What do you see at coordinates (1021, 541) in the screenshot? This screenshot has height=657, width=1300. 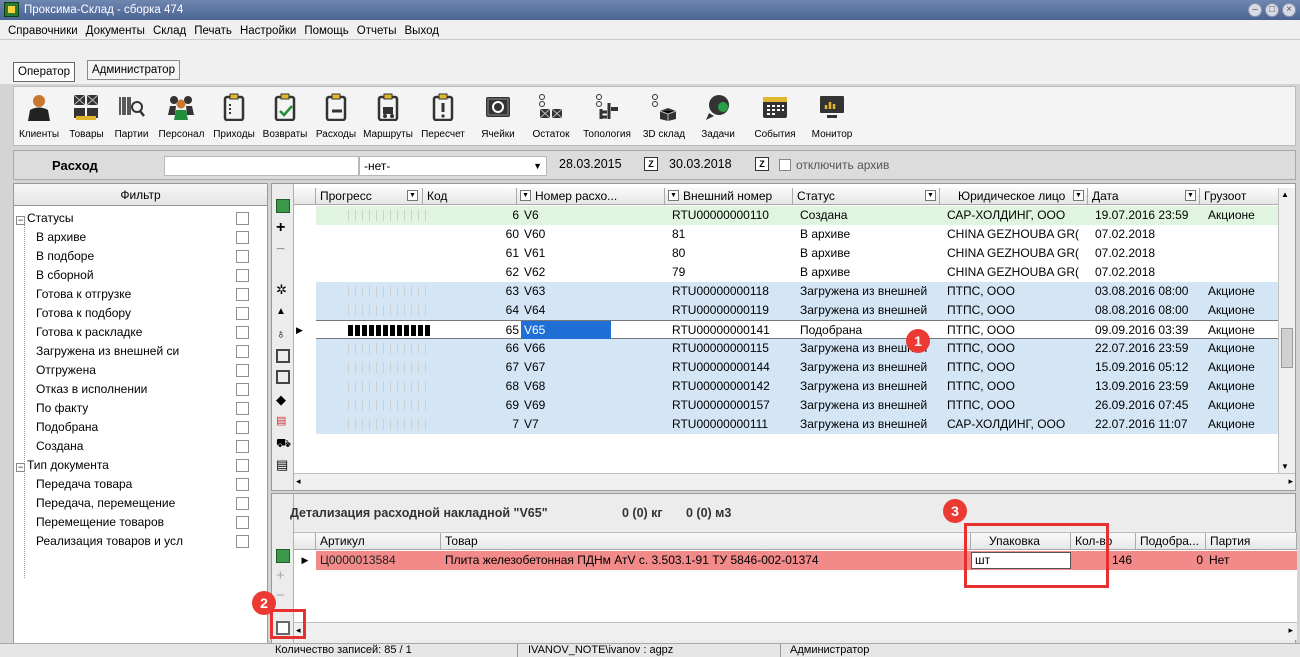 I see `column-header-pack: Упаковка` at bounding box center [1021, 541].